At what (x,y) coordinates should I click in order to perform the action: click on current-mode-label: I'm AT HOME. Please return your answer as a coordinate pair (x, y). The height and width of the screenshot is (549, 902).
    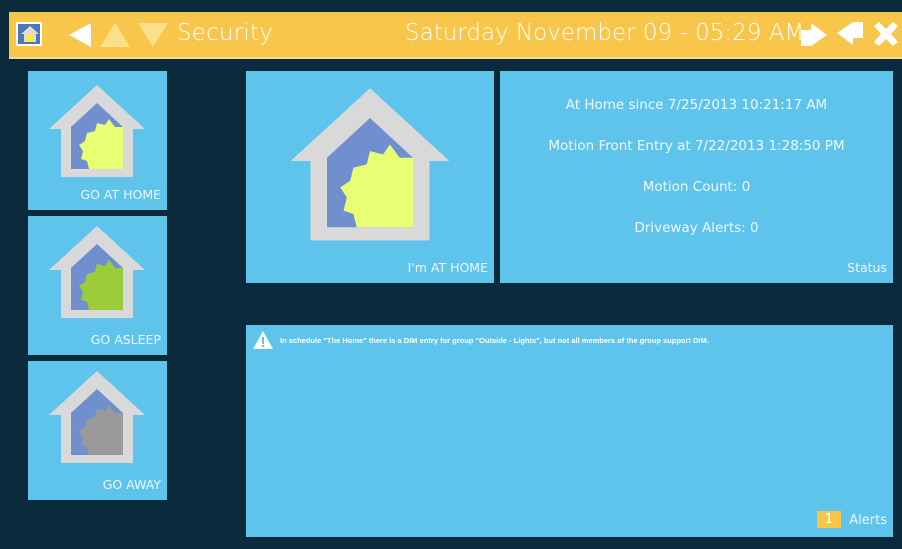
    Looking at the image, I should click on (447, 267).